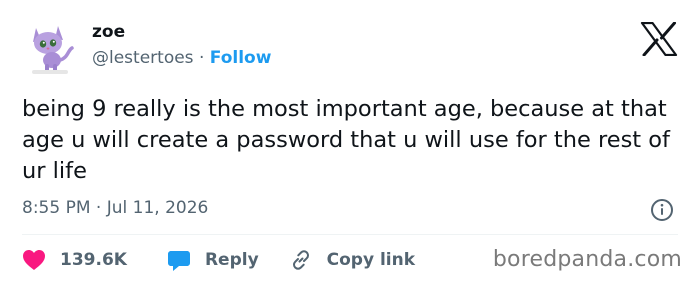 The width and height of the screenshot is (700, 287). What do you see at coordinates (241, 58) in the screenshot?
I see `follow-button: Follow` at bounding box center [241, 58].